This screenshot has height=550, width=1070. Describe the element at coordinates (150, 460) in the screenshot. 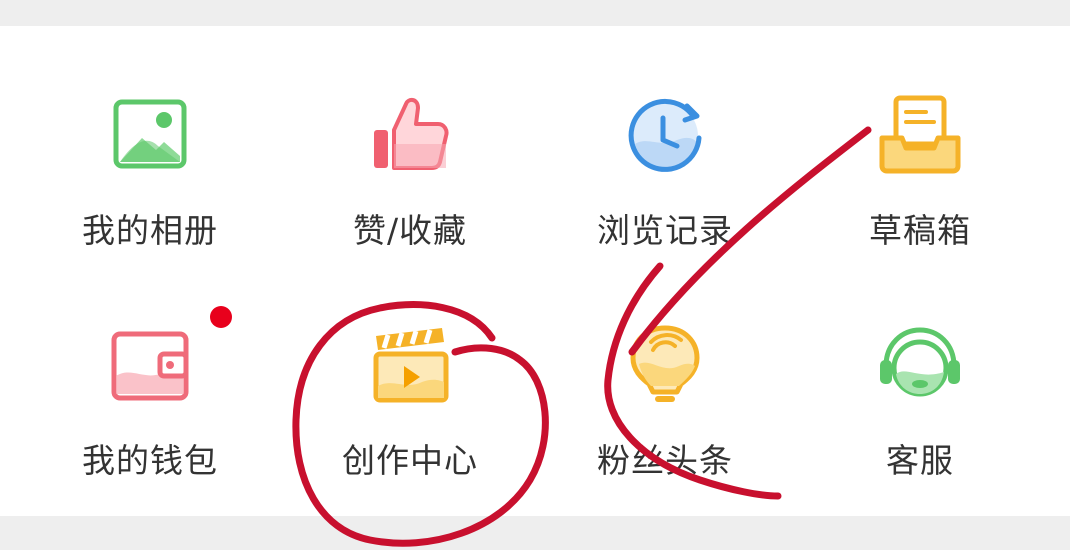

I see `menu-item-label: 我的钱包` at that location.